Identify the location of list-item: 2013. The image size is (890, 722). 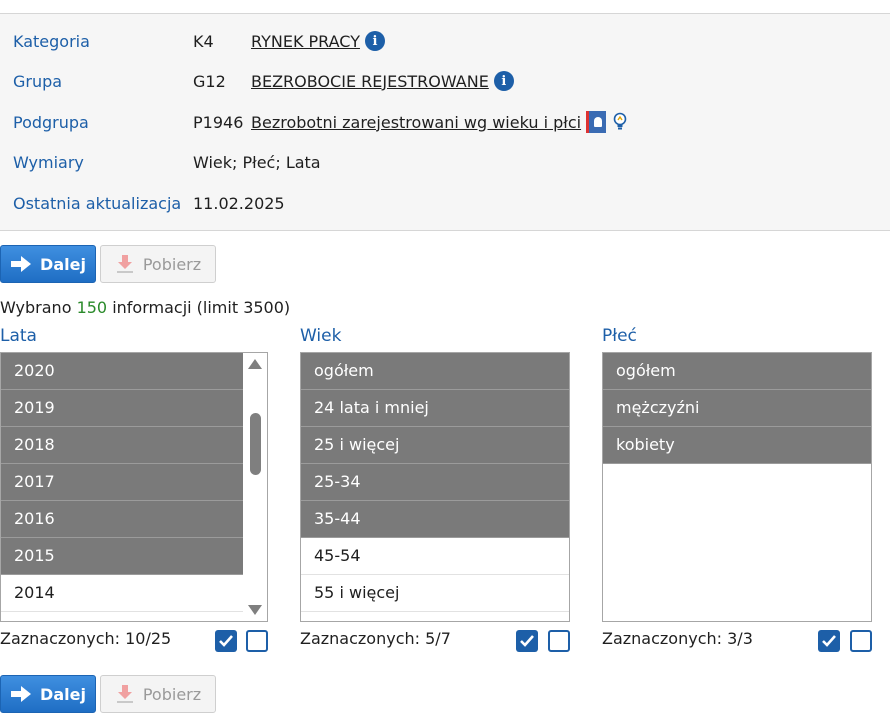
(123, 616).